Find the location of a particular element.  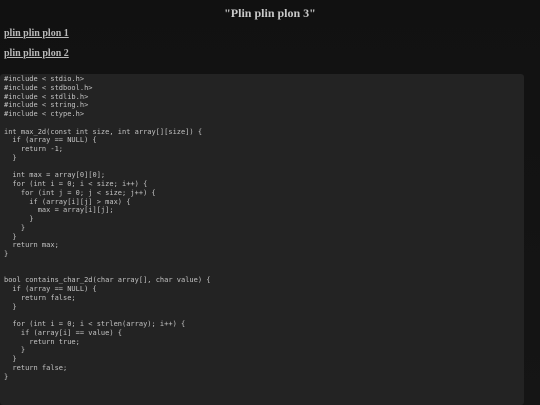

page-title: "Plin plin plon 3" is located at coordinates (270, 13).